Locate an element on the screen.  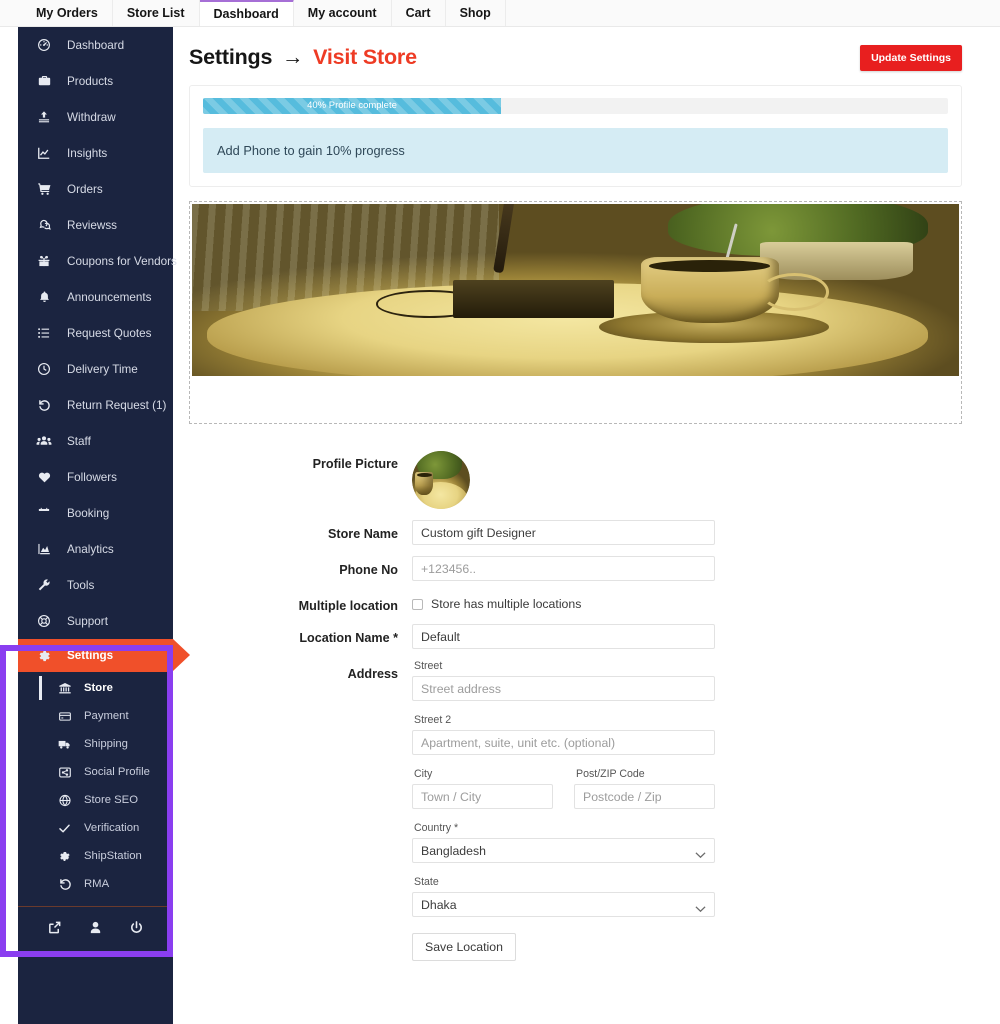
visit-store-link: Visit Store is located at coordinates (365, 57).